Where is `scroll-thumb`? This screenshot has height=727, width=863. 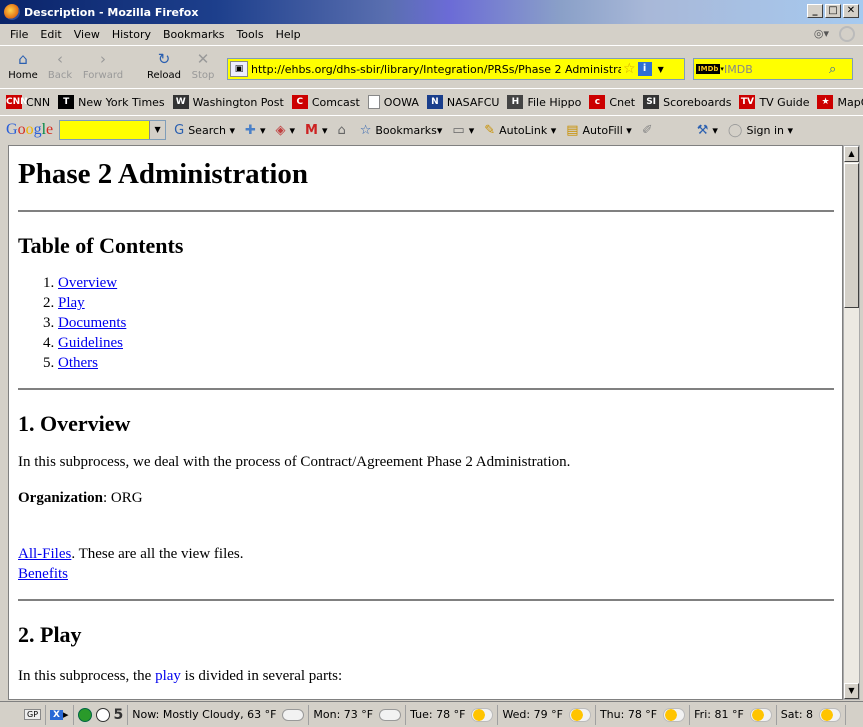
scroll-thumb is located at coordinates (851, 235).